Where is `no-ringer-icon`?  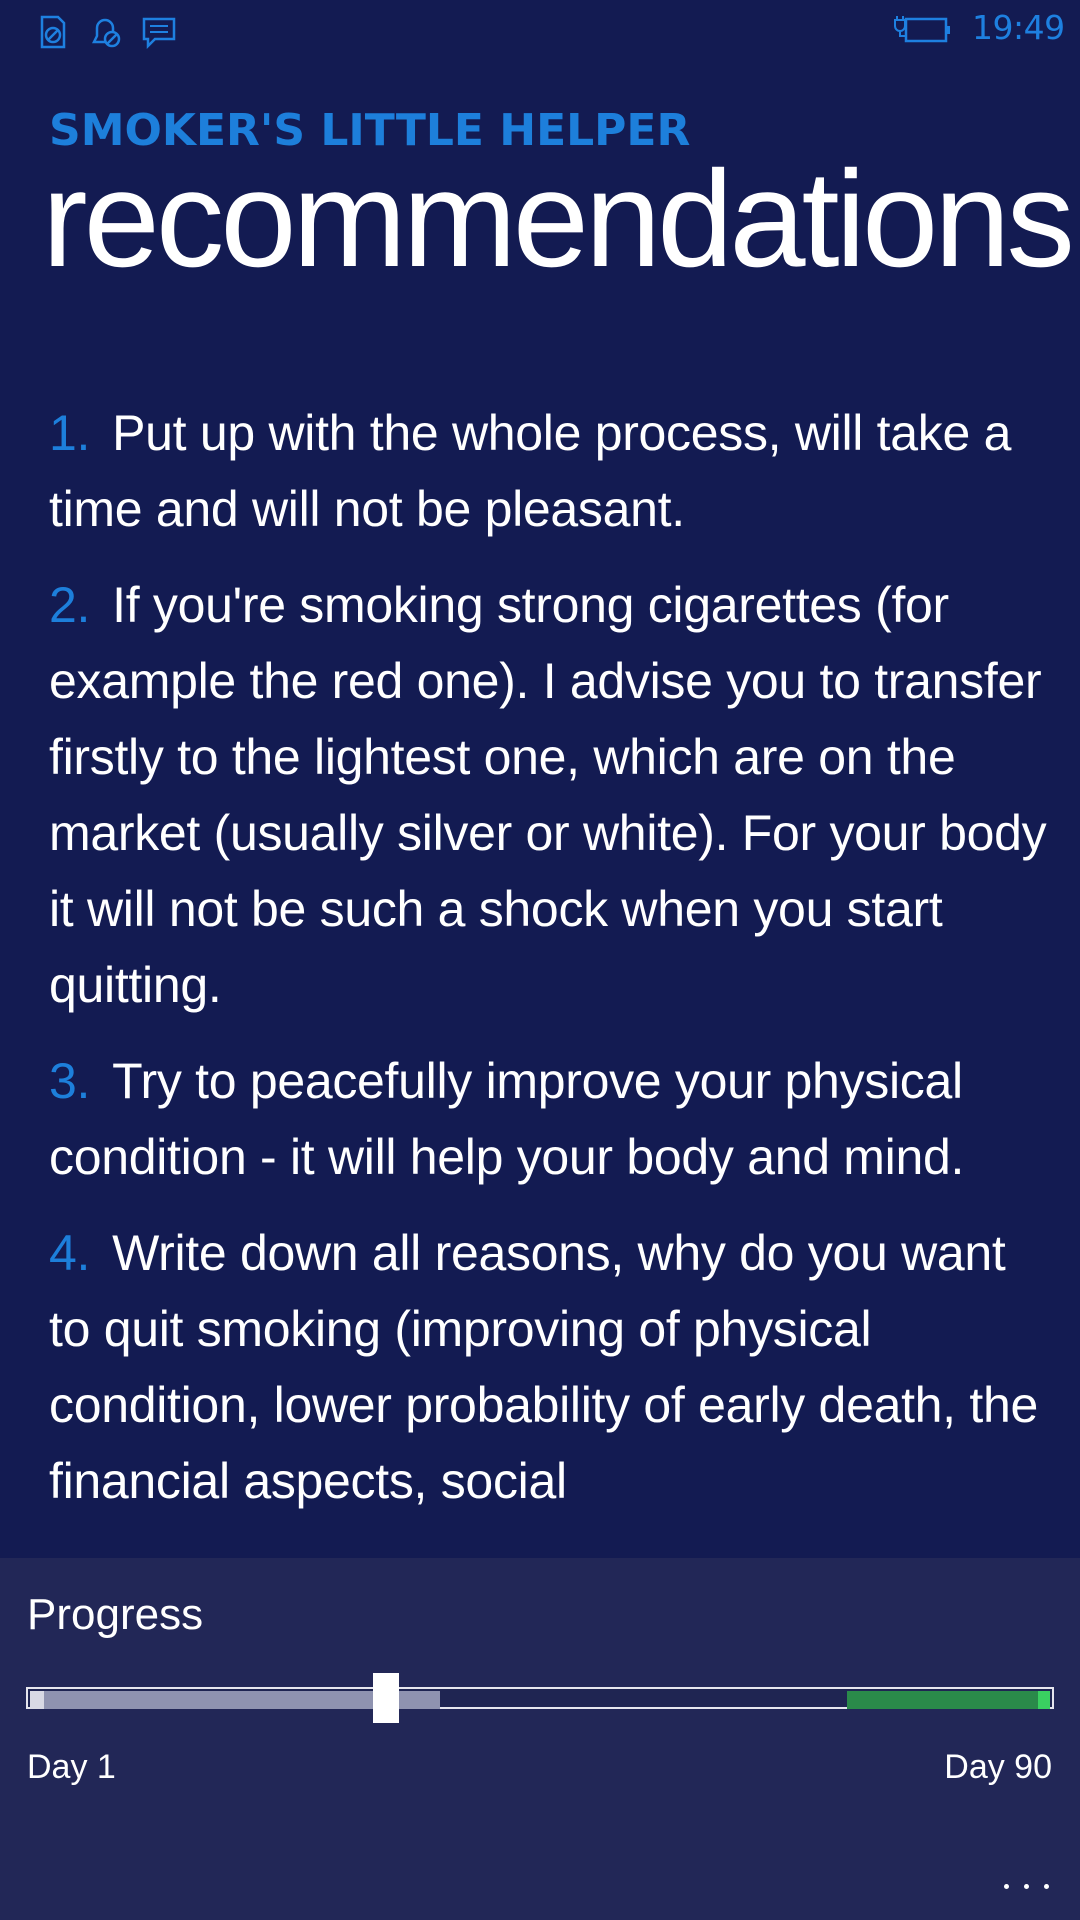
no-ringer-icon is located at coordinates (106, 32).